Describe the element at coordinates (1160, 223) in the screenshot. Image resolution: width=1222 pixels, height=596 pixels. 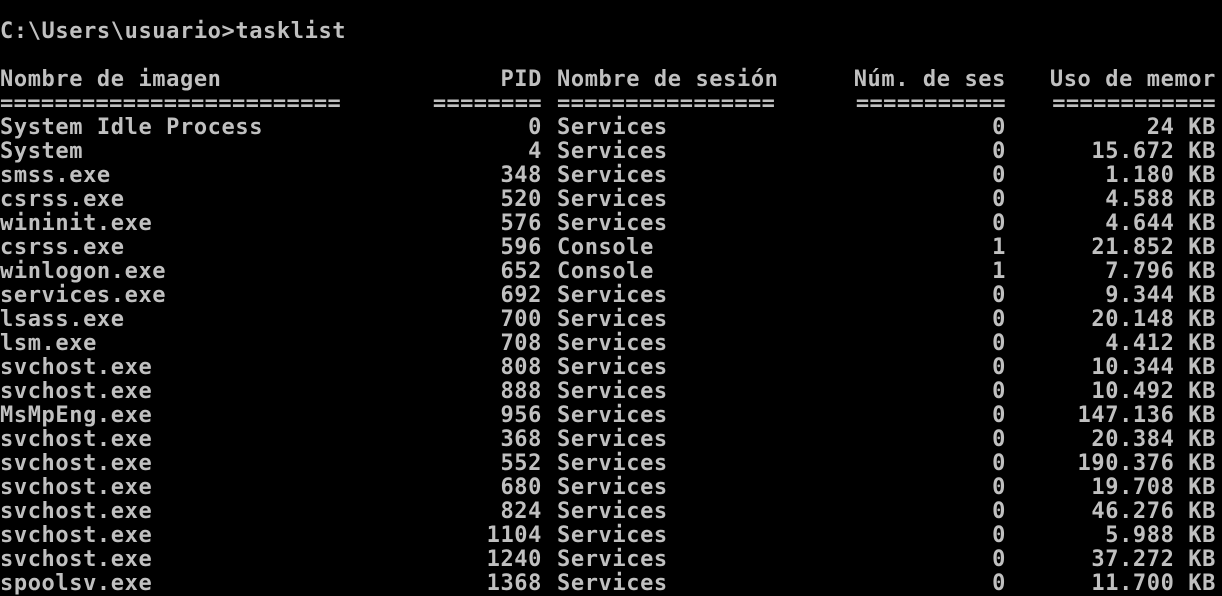
I see `process-memory-usage: 4.644 KB` at that location.